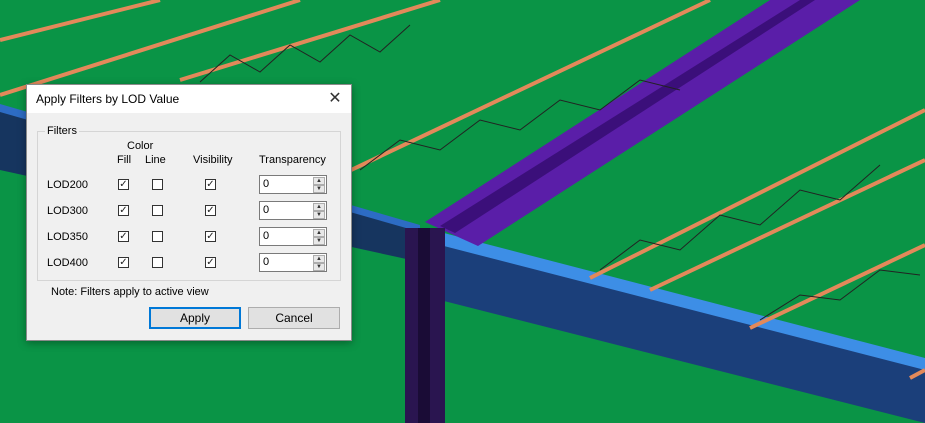  What do you see at coordinates (213, 160) in the screenshot?
I see `visibility-header: Visibility` at bounding box center [213, 160].